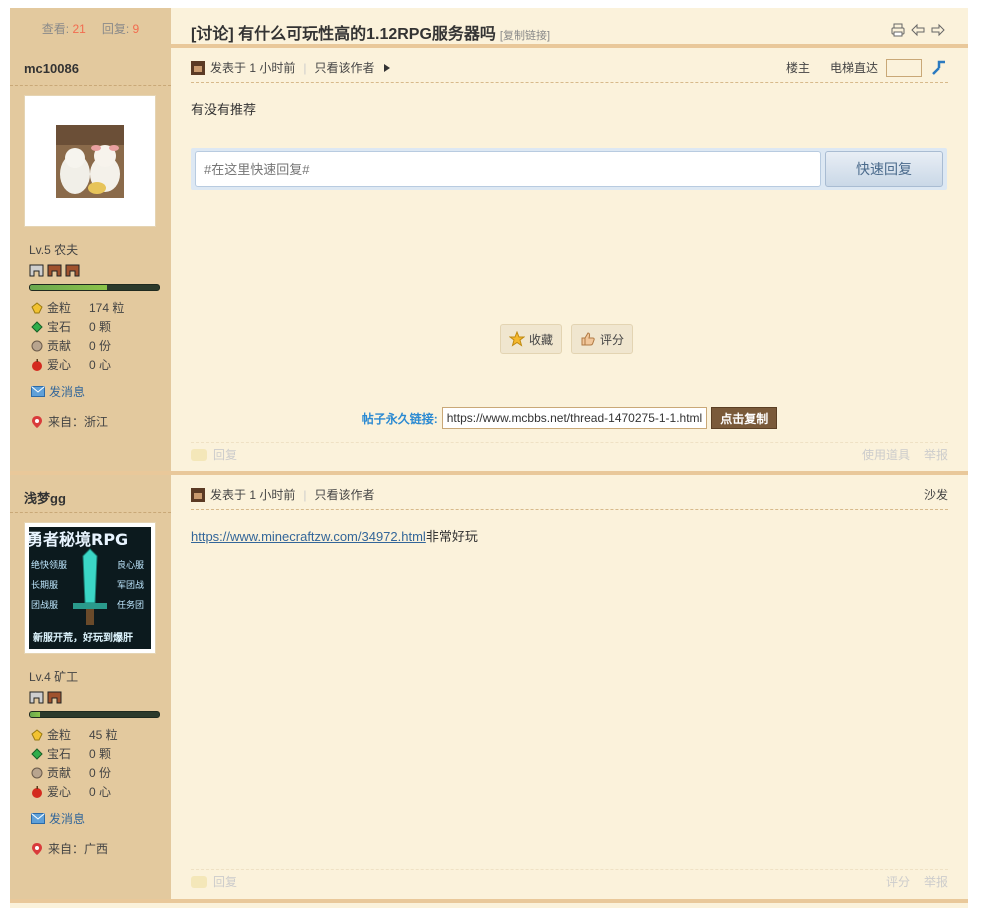 The height and width of the screenshot is (908, 994). What do you see at coordinates (77, 307) in the screenshot?
I see `stat-gold: 金粒 174 粒` at bounding box center [77, 307].